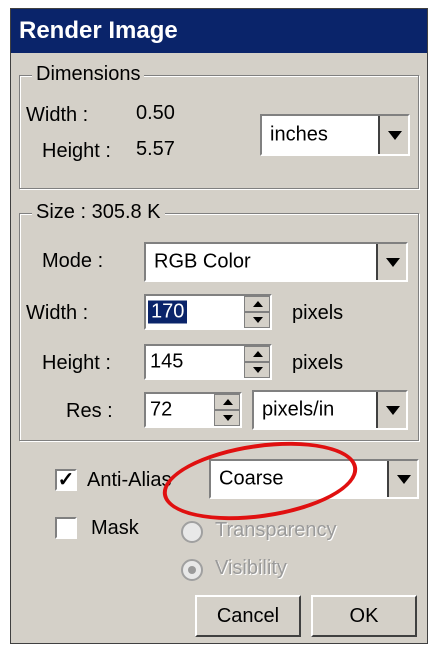  I want to click on mode-label: Mode :, so click(73, 261).